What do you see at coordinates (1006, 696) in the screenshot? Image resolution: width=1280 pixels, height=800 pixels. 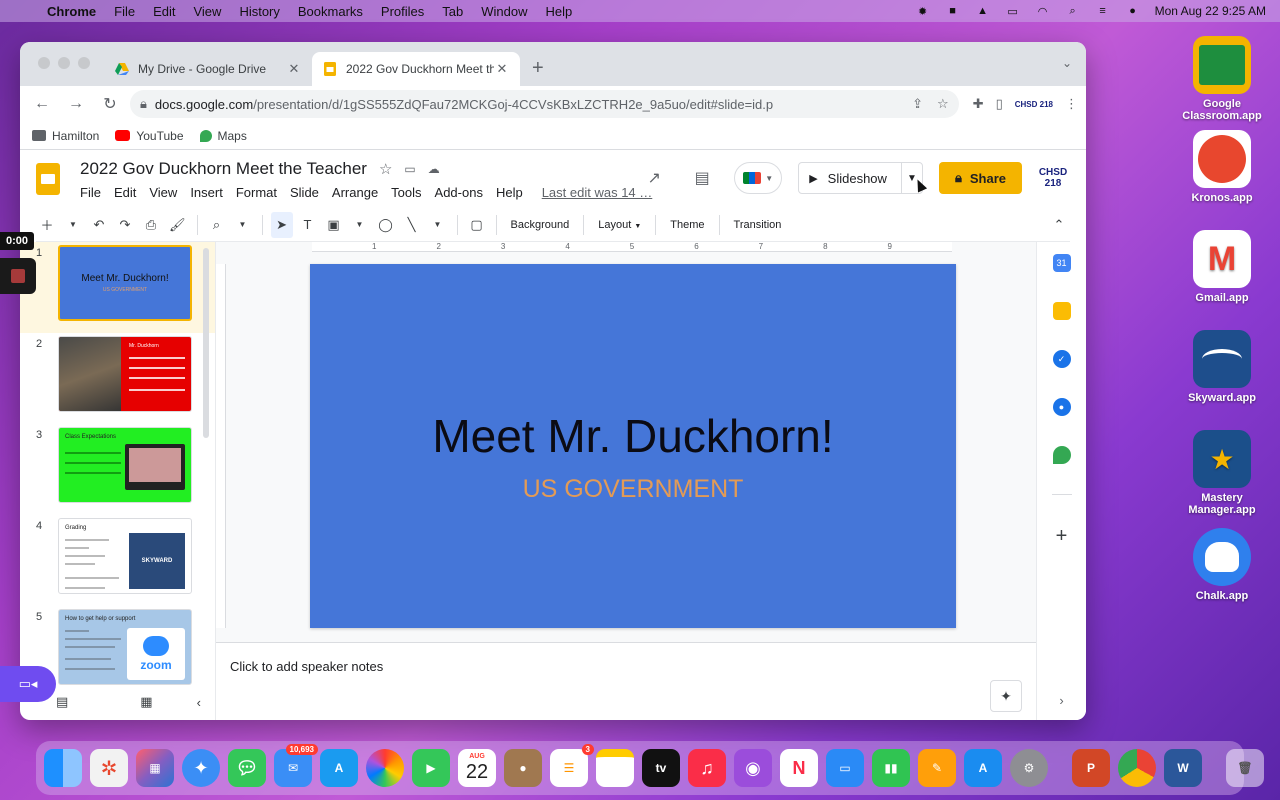 I see `explore-assistant-button: ✦` at bounding box center [1006, 696].